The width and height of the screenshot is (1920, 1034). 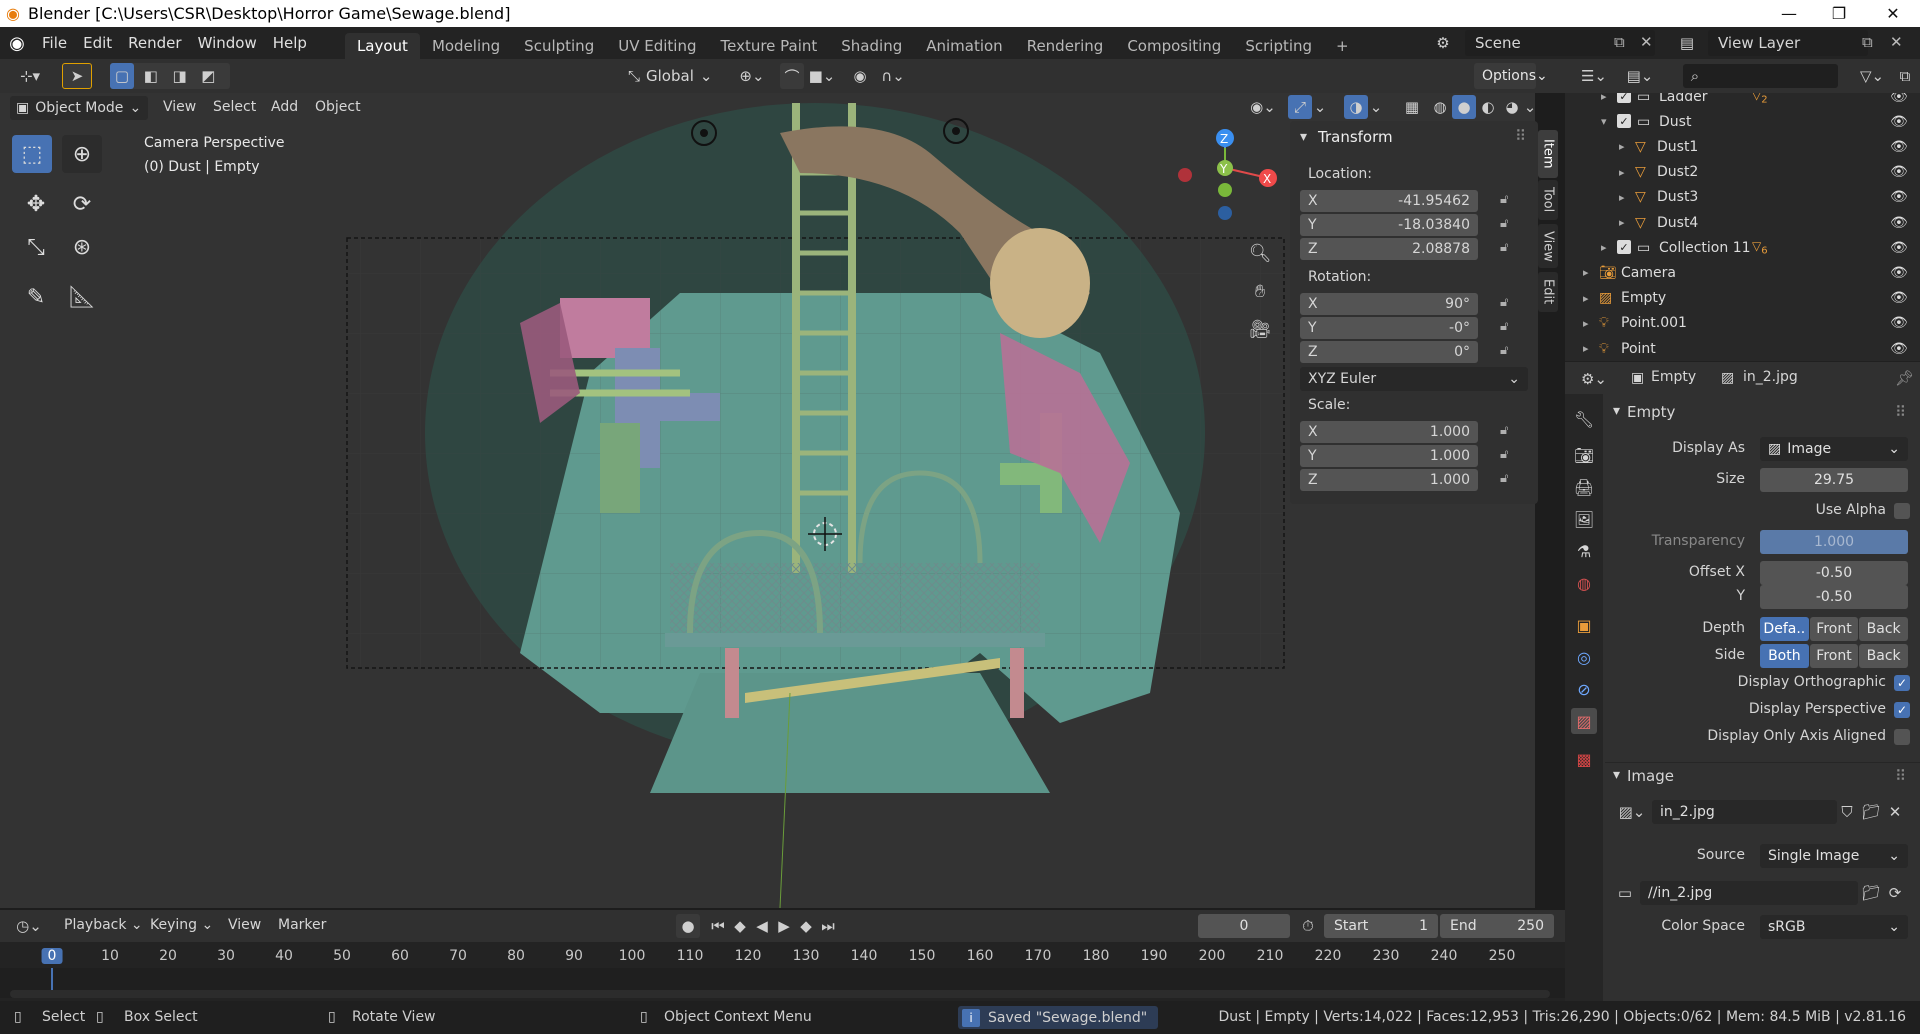 What do you see at coordinates (1847, 812) in the screenshot?
I see `fake-user-icon: ⛉` at bounding box center [1847, 812].